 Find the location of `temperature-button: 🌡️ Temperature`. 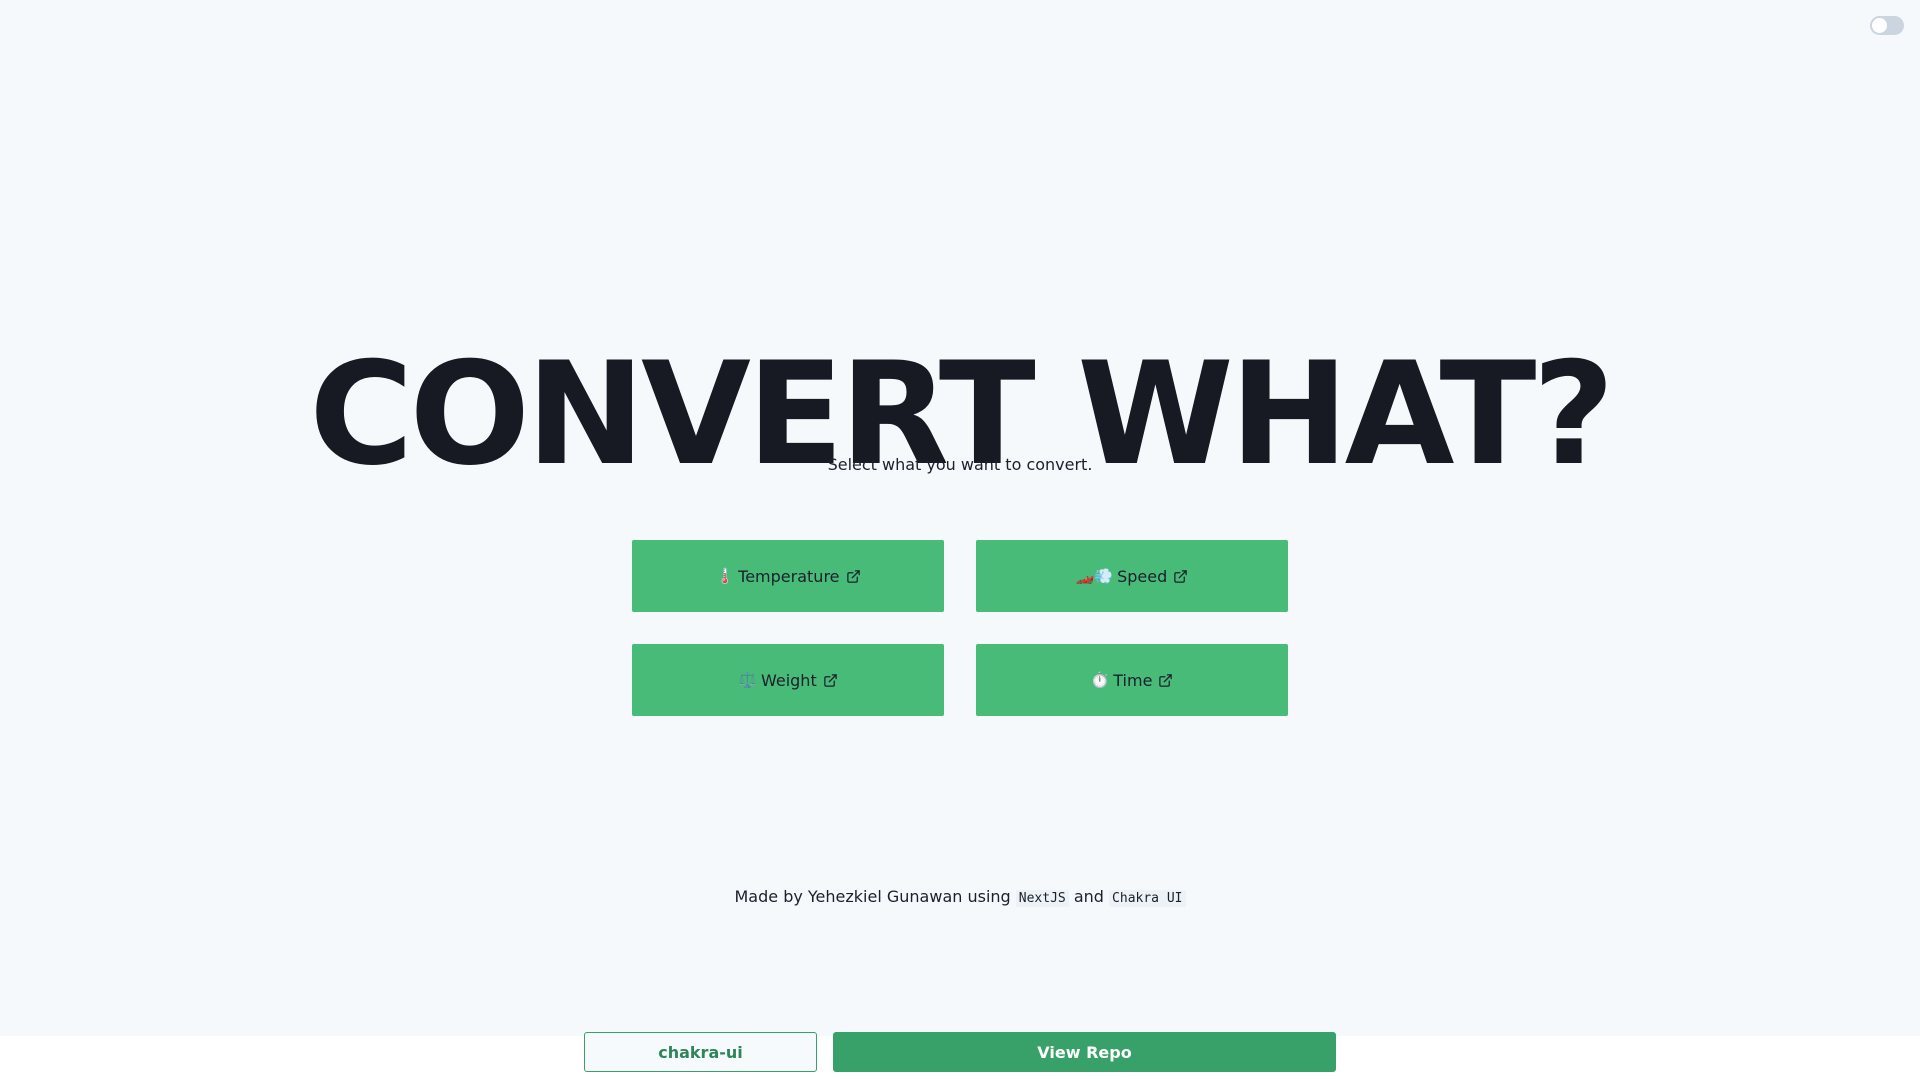

temperature-button: 🌡️ Temperature is located at coordinates (788, 576).